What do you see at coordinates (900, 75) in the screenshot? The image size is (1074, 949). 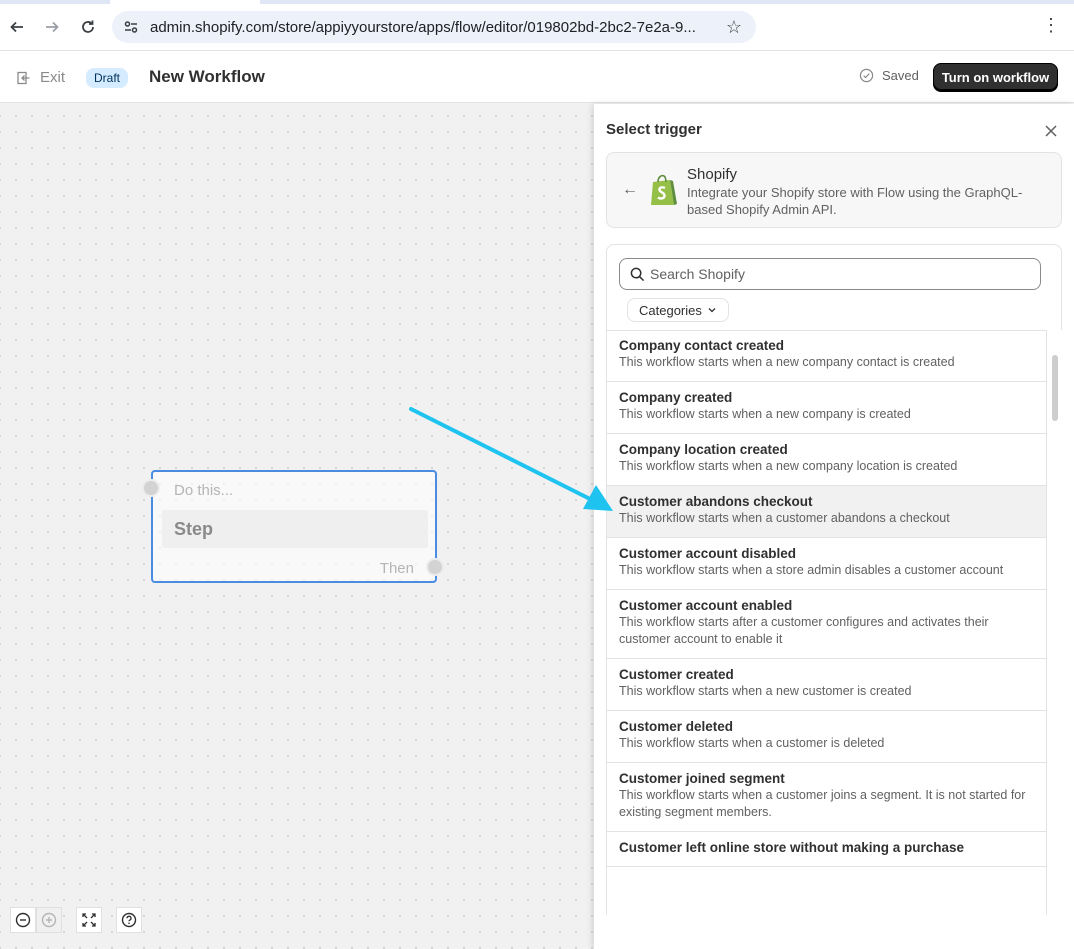 I see `saved-label: Saved` at bounding box center [900, 75].